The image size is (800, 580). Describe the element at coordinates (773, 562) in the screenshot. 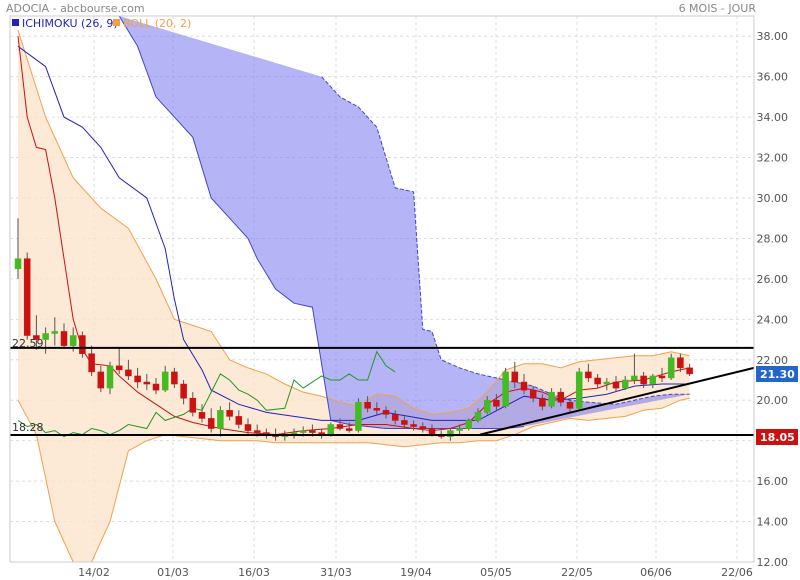

I see `y-tick-label: 12.00` at that location.